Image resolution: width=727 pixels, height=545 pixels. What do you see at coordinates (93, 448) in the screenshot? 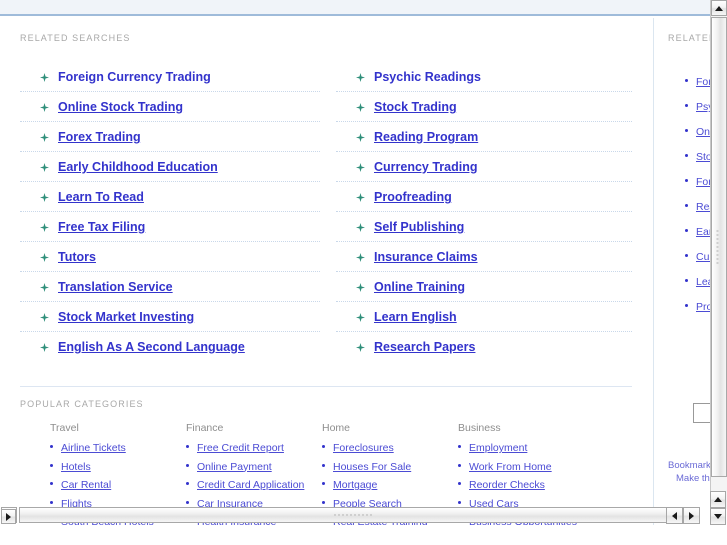
I see `category-link: Airline Tickets` at bounding box center [93, 448].